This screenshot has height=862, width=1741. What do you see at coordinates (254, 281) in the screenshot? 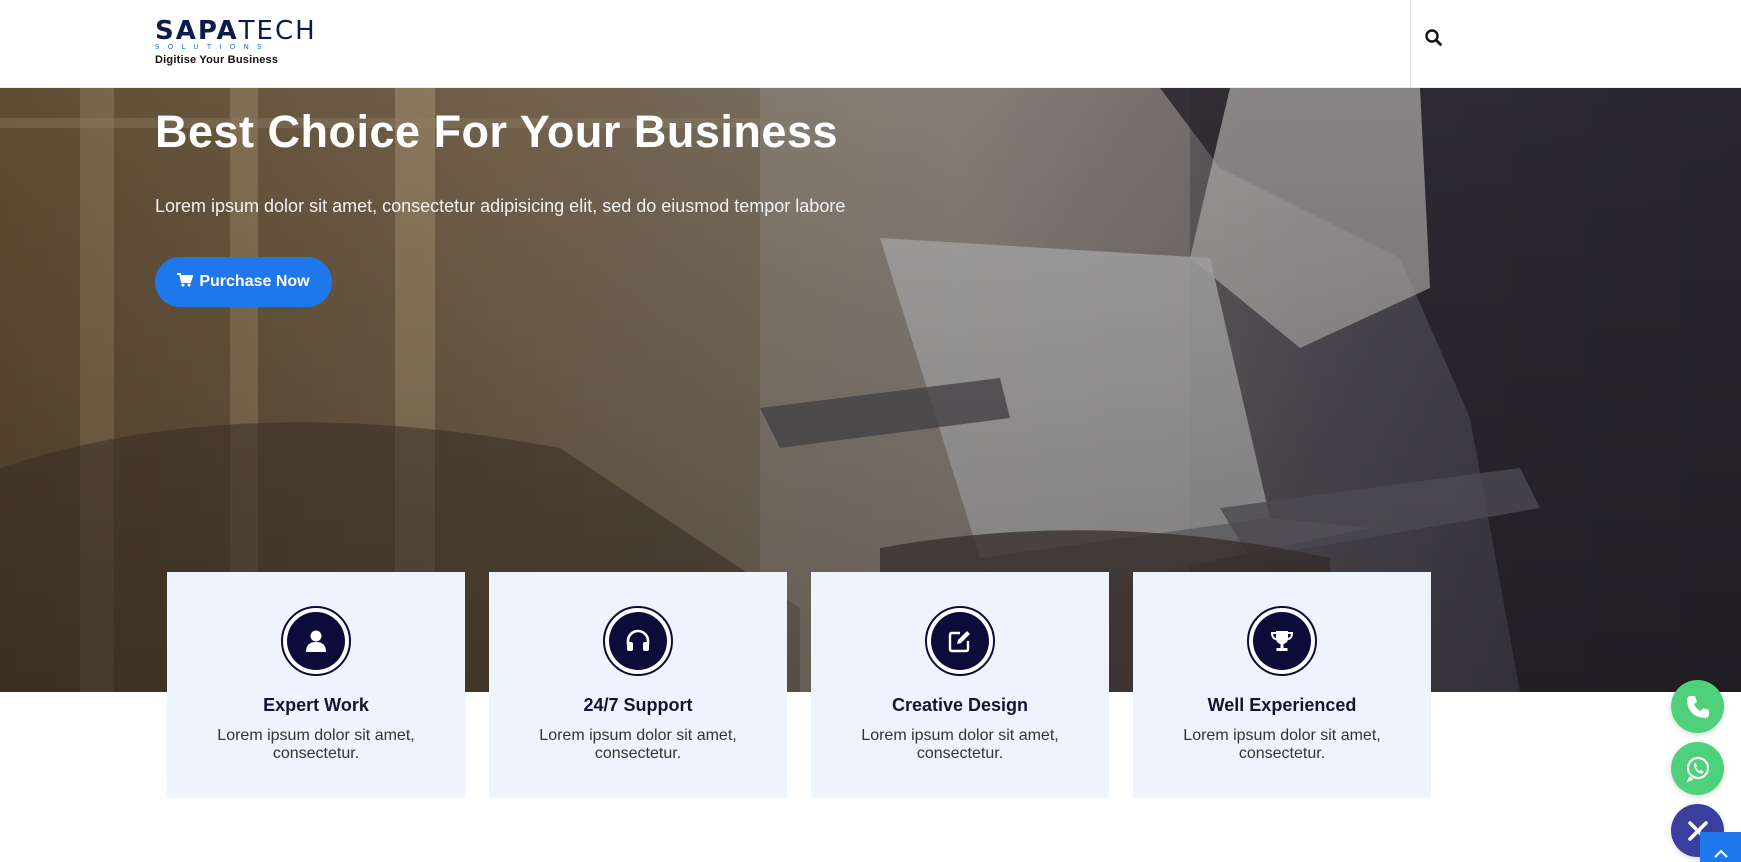
I see `purchase-now-label: Purchase Now` at bounding box center [254, 281].